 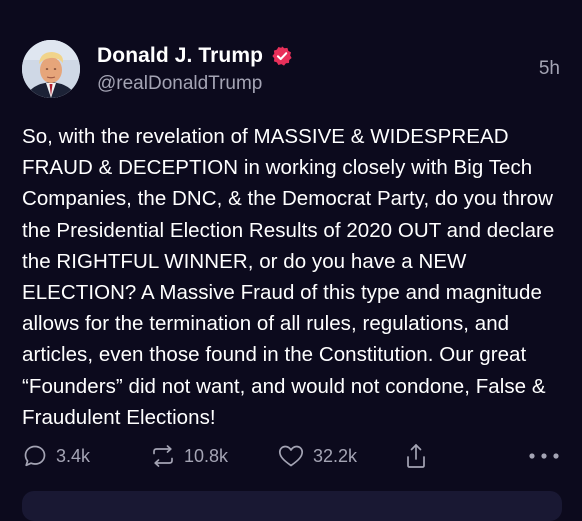 What do you see at coordinates (179, 84) in the screenshot?
I see `author-handle: @realDonaldTrump` at bounding box center [179, 84].